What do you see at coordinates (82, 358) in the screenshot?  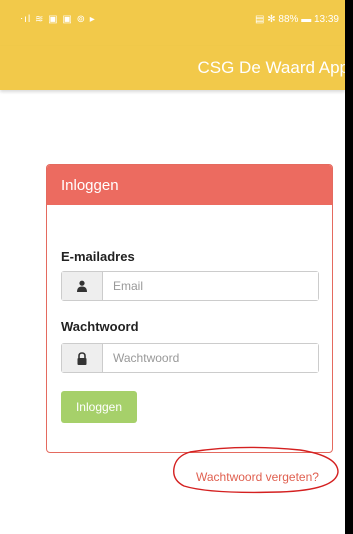 I see `lock-icon` at bounding box center [82, 358].